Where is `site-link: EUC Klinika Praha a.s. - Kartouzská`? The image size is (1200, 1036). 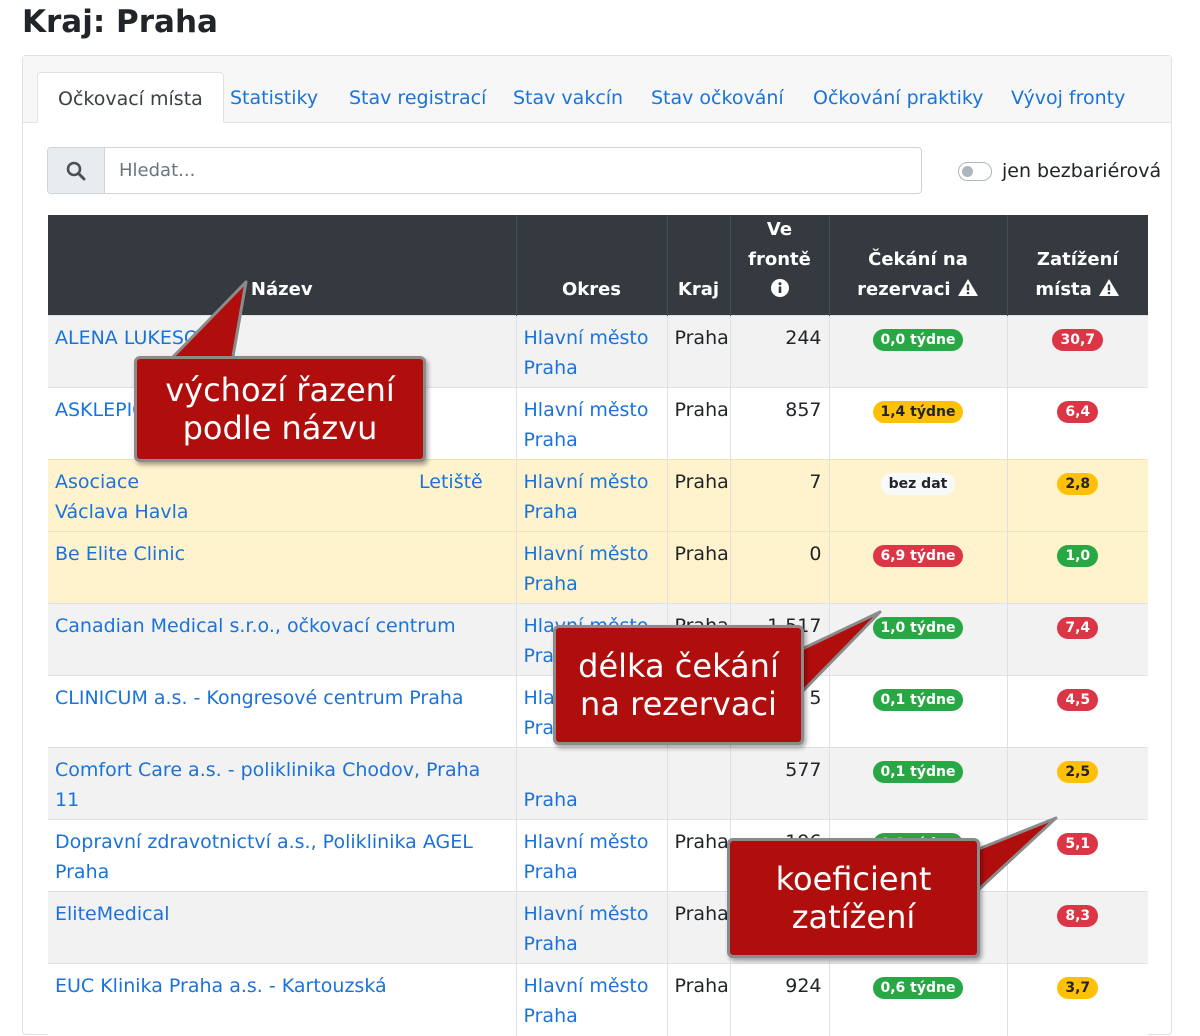 site-link: EUC Klinika Praha a.s. - Kartouzská is located at coordinates (221, 986).